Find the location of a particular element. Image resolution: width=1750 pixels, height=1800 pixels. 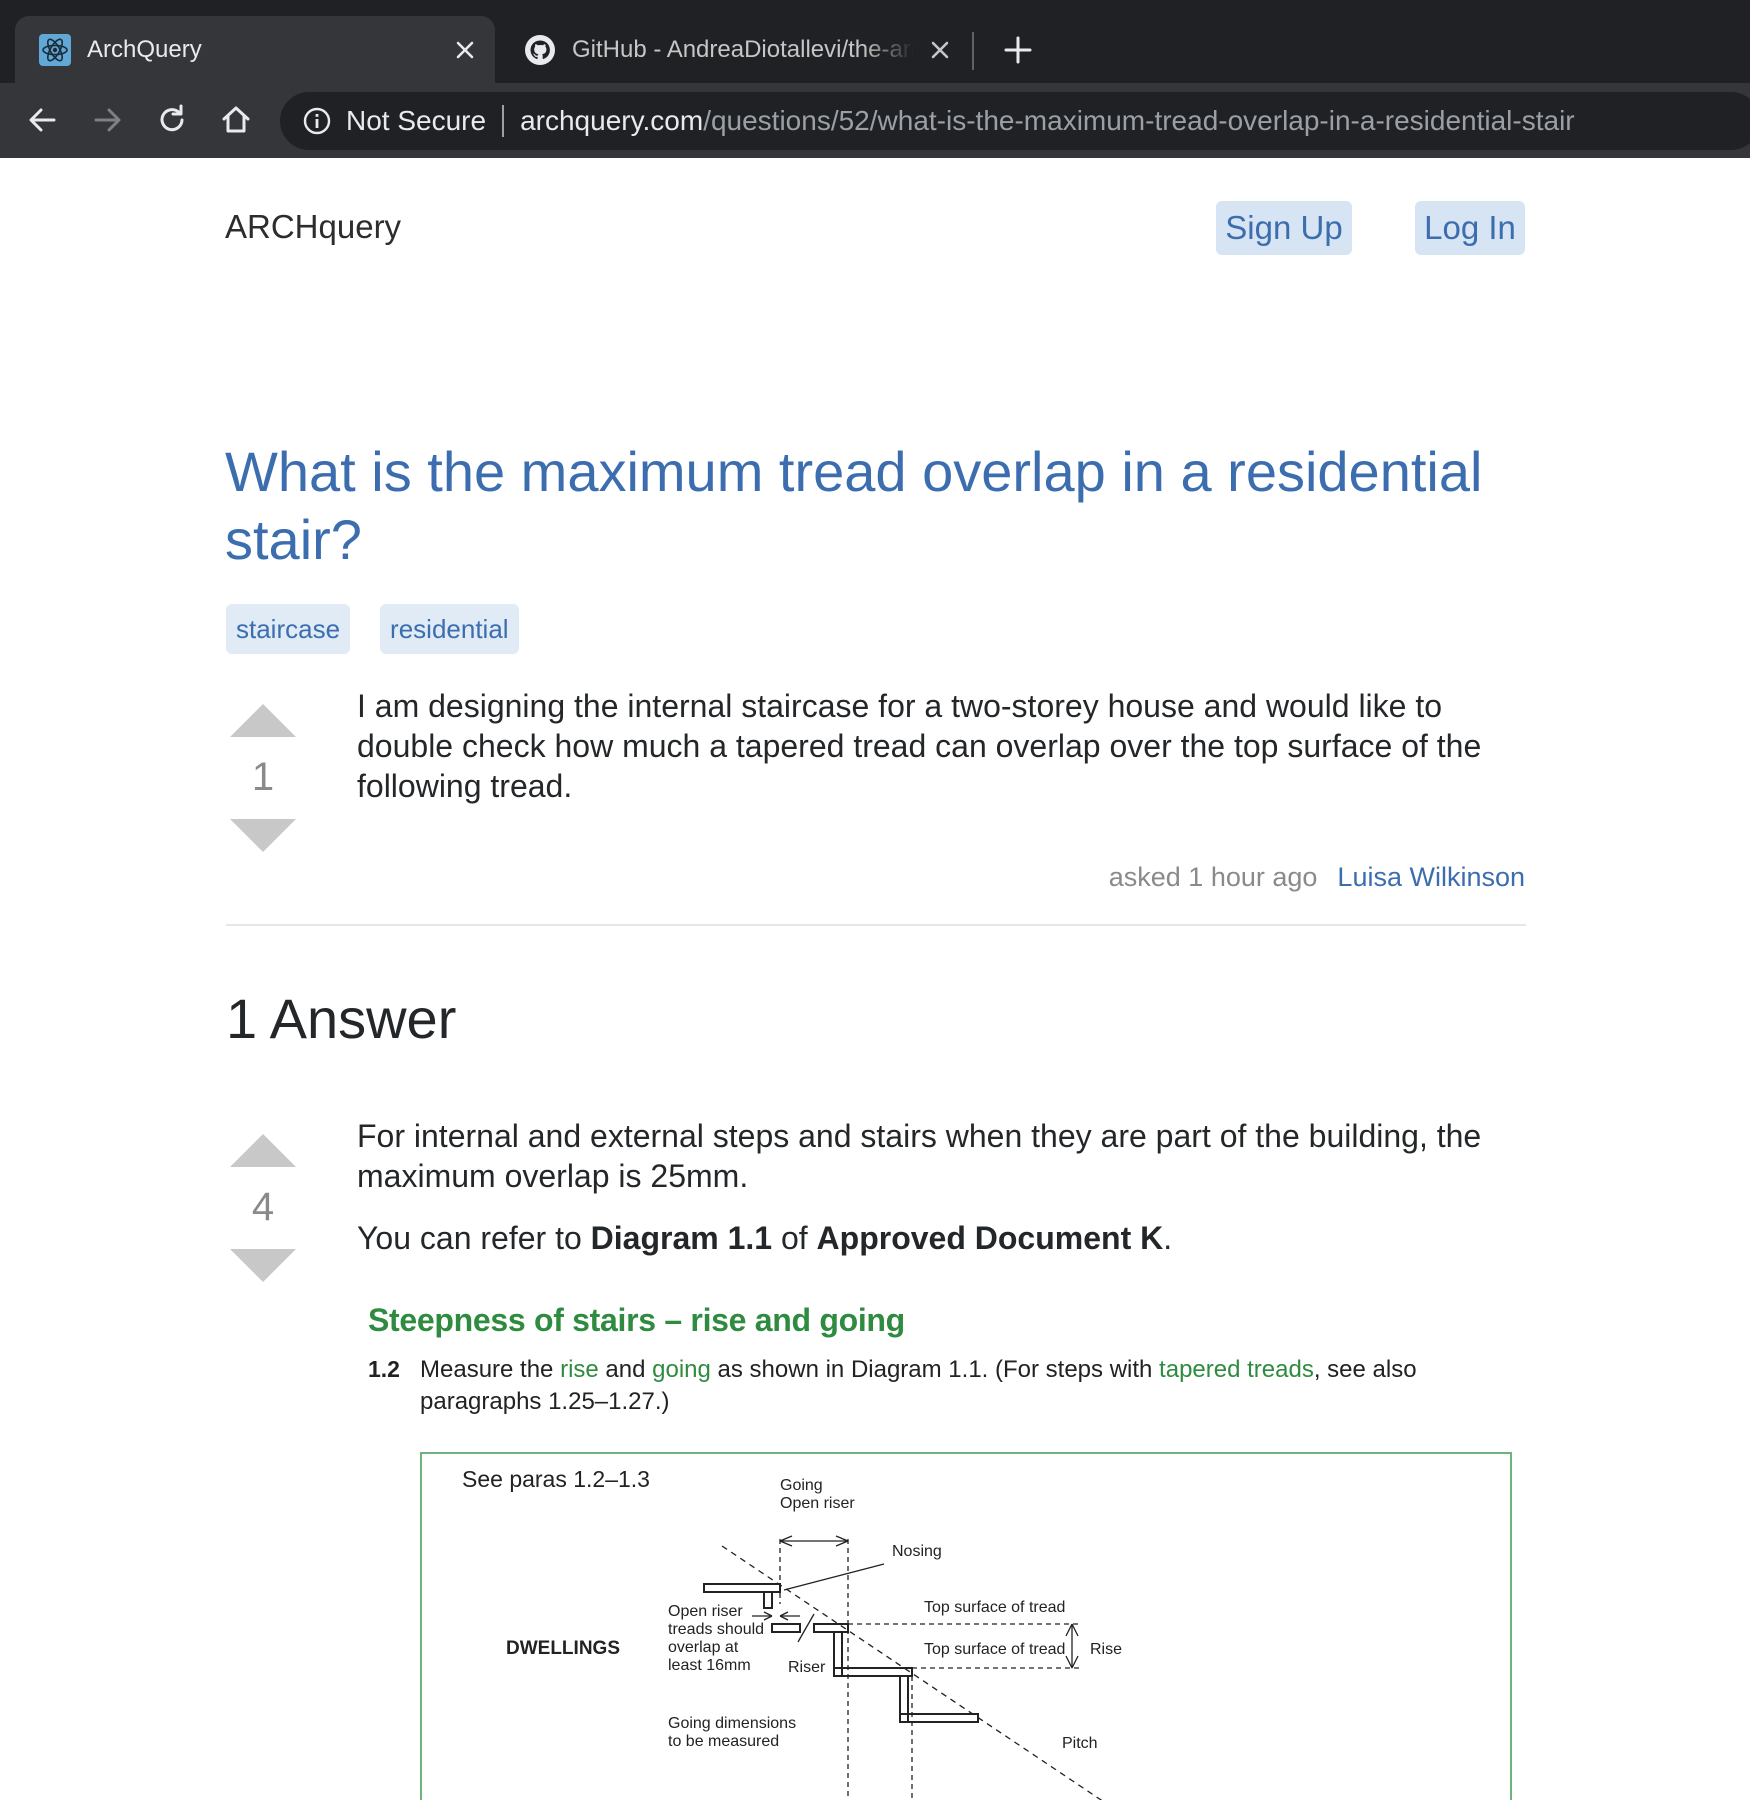

document-reference: Approved Document K is located at coordinates (990, 1238).